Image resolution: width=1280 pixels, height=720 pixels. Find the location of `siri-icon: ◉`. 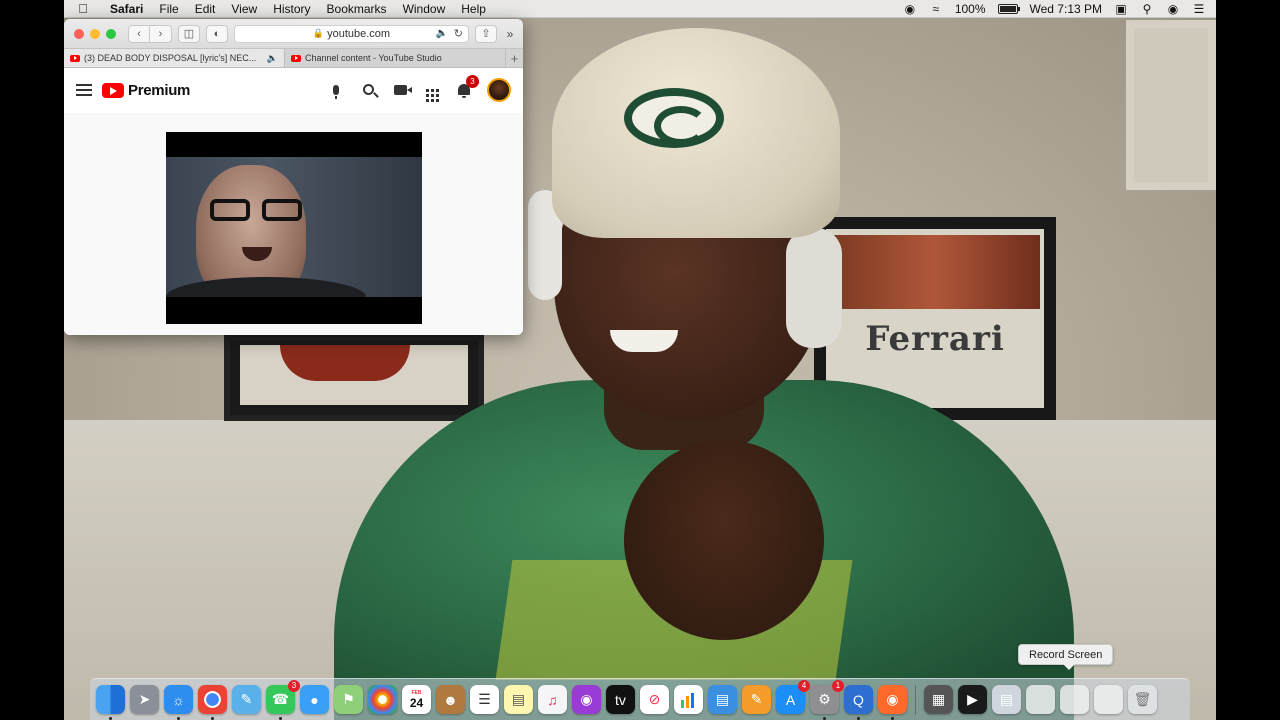

siri-icon: ◉ is located at coordinates (1173, 9).